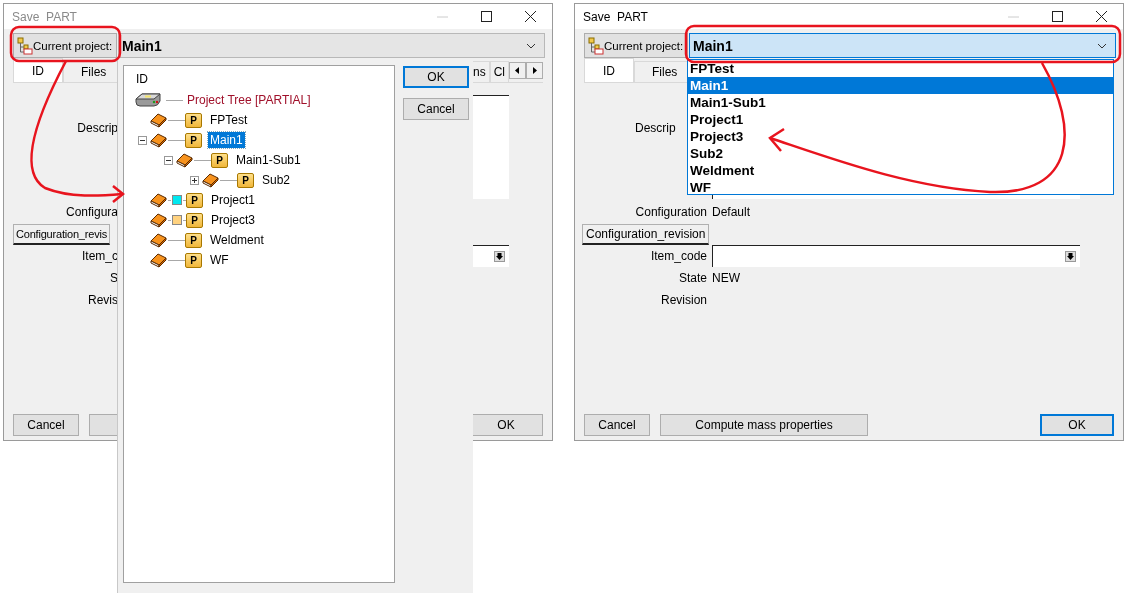  What do you see at coordinates (113, 278) in the screenshot?
I see `field-label: S` at bounding box center [113, 278].